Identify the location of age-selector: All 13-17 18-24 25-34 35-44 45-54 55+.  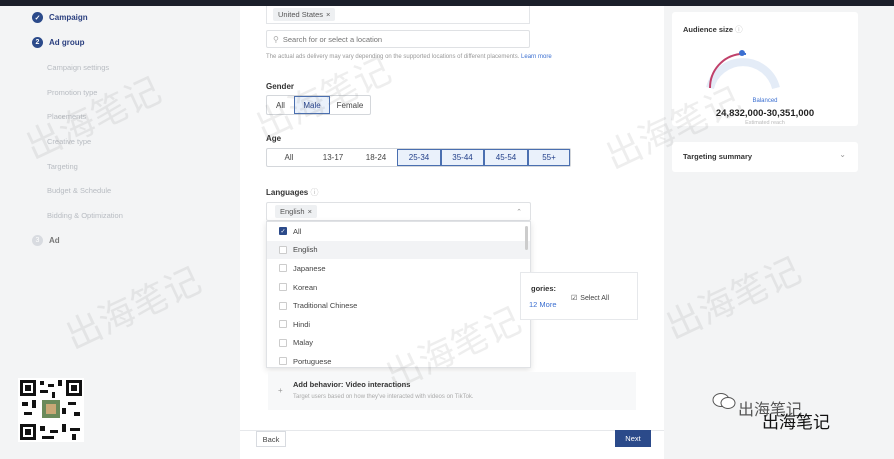
(418, 157).